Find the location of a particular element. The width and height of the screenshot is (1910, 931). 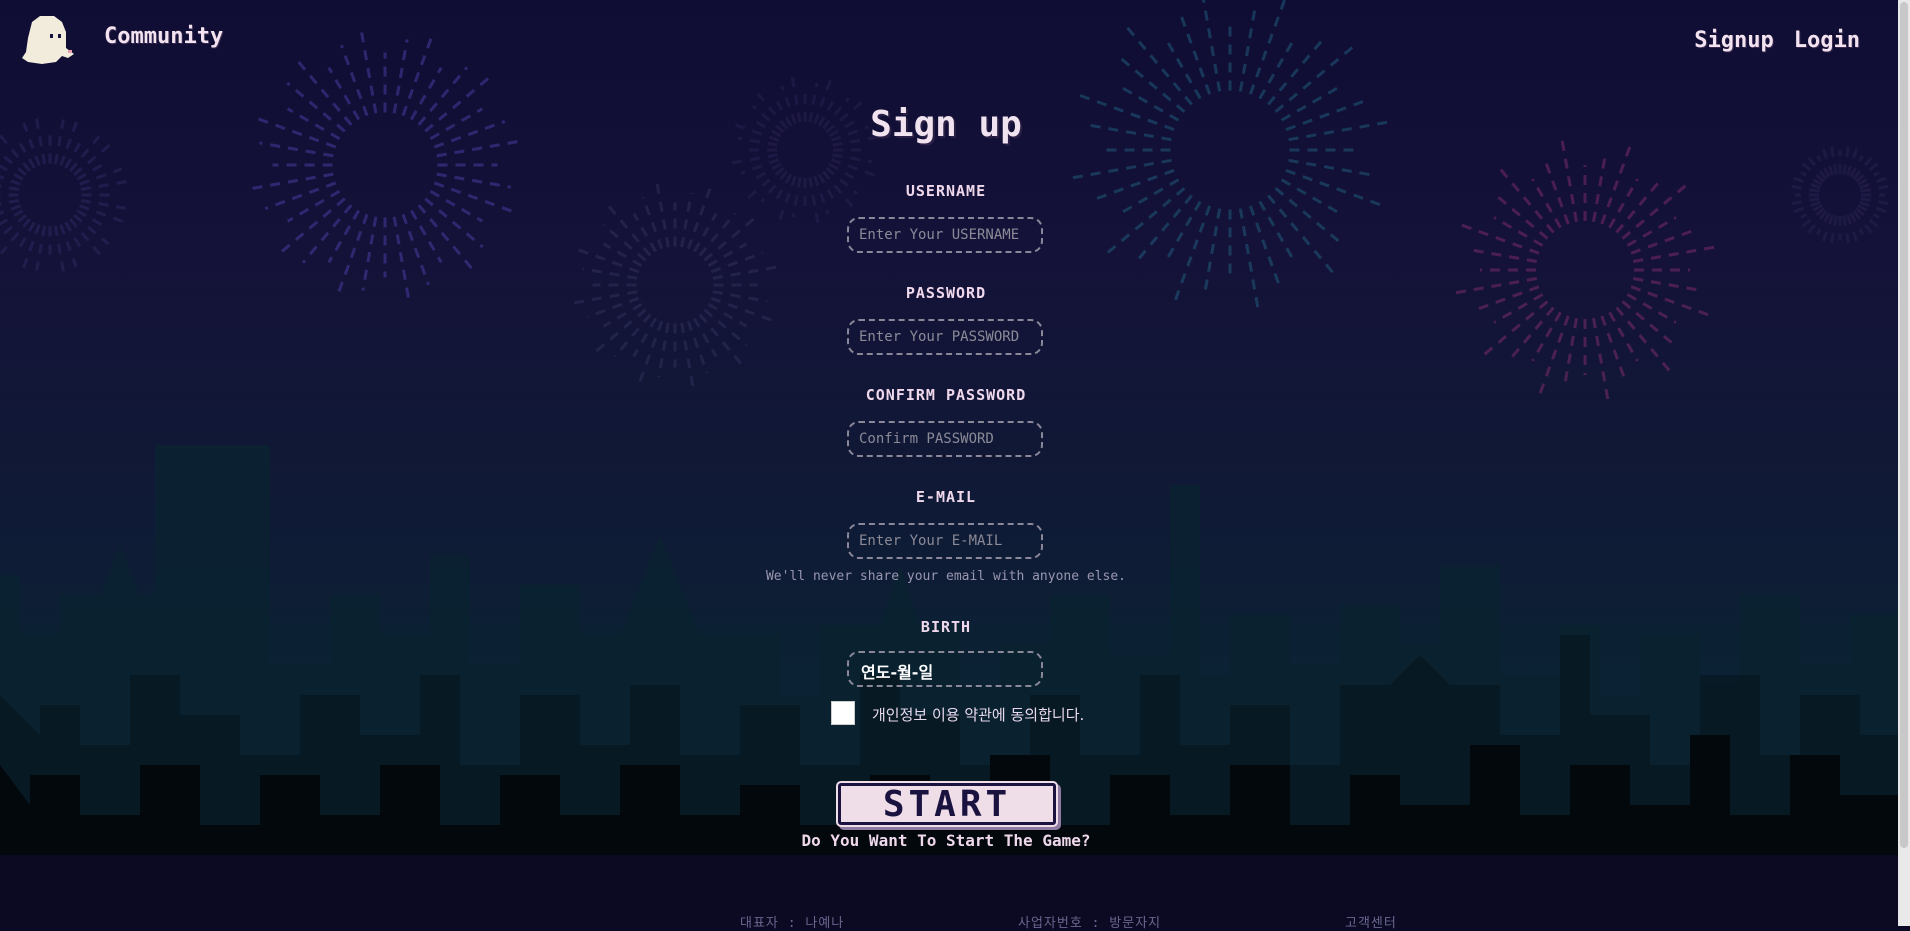

email-input is located at coordinates (945, 541).